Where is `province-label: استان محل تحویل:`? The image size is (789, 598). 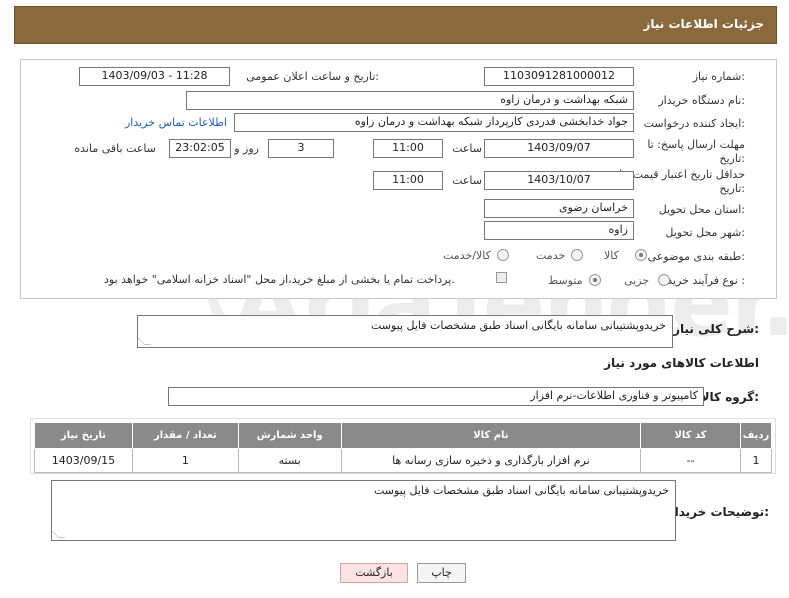 province-label: استان محل تحویل: is located at coordinates (701, 209).